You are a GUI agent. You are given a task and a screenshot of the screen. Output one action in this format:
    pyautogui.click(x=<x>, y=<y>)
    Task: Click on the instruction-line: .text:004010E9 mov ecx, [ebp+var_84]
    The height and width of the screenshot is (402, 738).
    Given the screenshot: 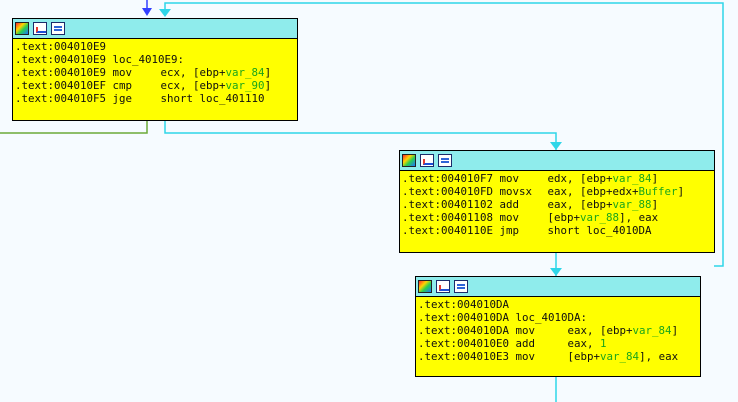 What is the action you would take?
    pyautogui.click(x=155, y=72)
    